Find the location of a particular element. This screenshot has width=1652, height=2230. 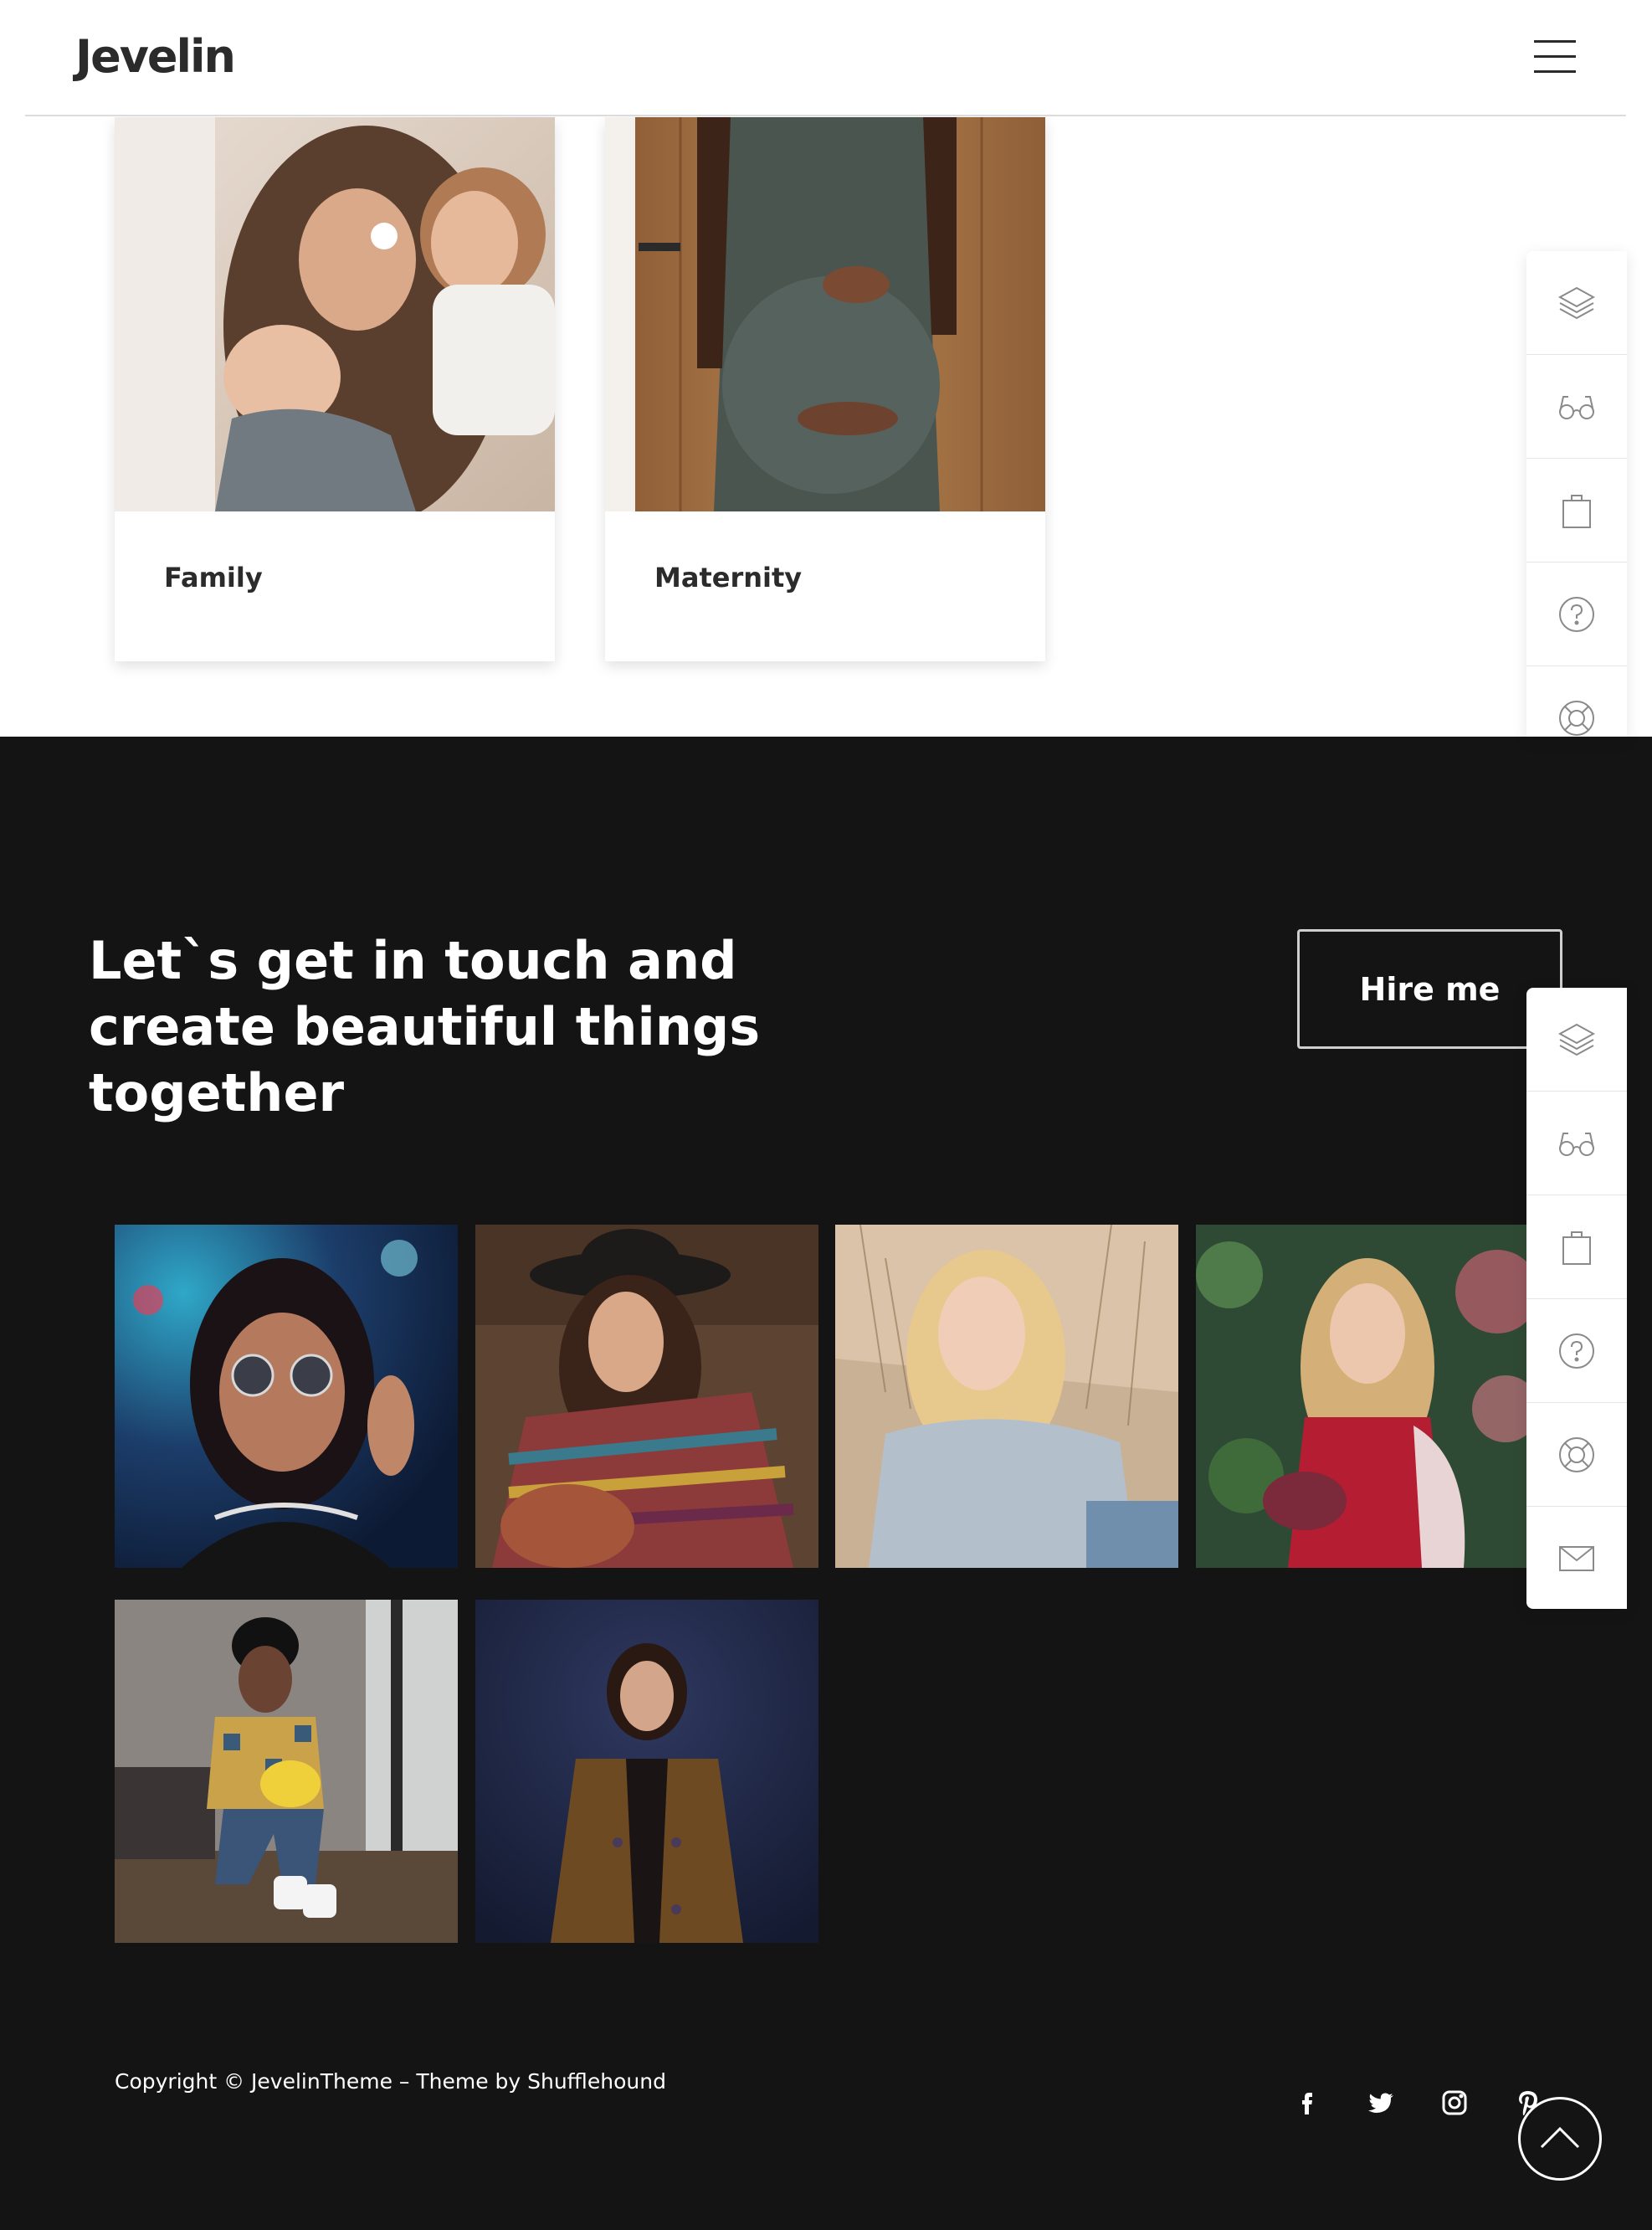

category-card-family: Family is located at coordinates (335, 389).